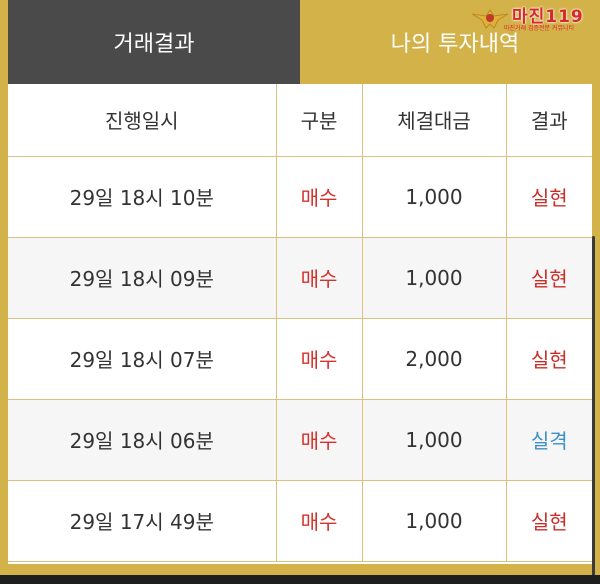 The width and height of the screenshot is (600, 584). I want to click on header-result: 결과, so click(549, 120).